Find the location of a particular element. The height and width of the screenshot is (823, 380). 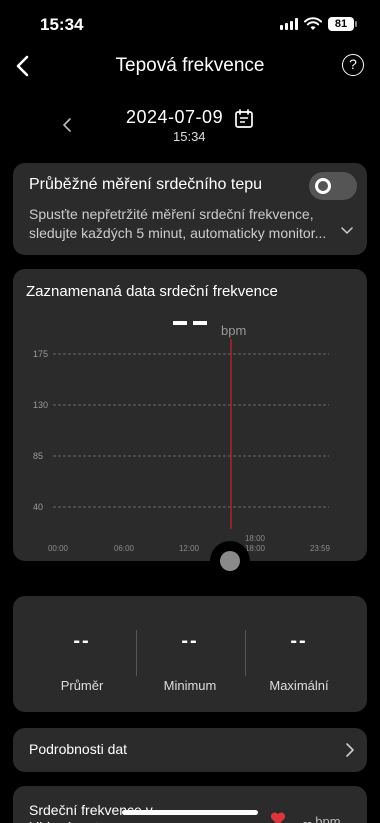

stat-minimum: -- Minimum is located at coordinates (190, 654).